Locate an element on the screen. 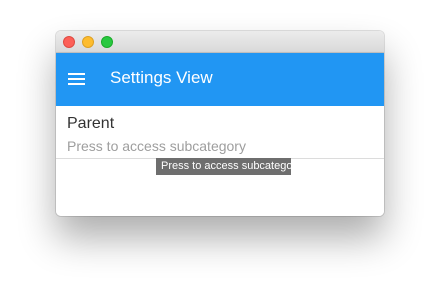 The height and width of the screenshot is (296, 440). close-window-icon is located at coordinates (69, 42).